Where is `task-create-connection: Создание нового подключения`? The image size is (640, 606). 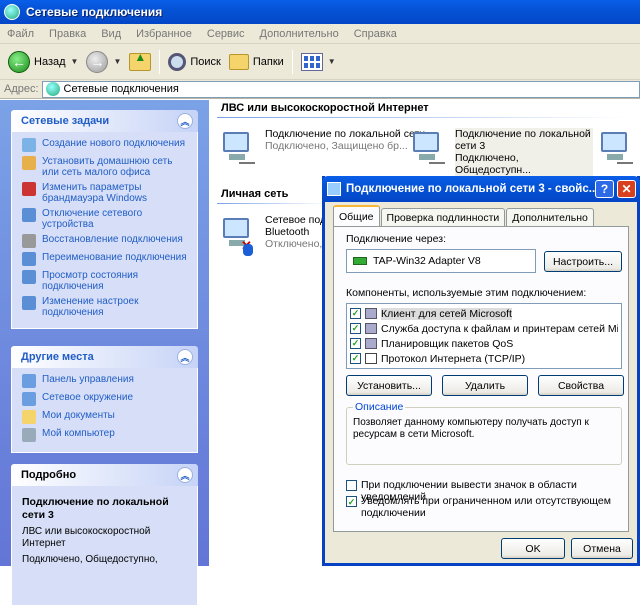
task-create-connection: Создание нового подключения is located at coordinates (106, 145).